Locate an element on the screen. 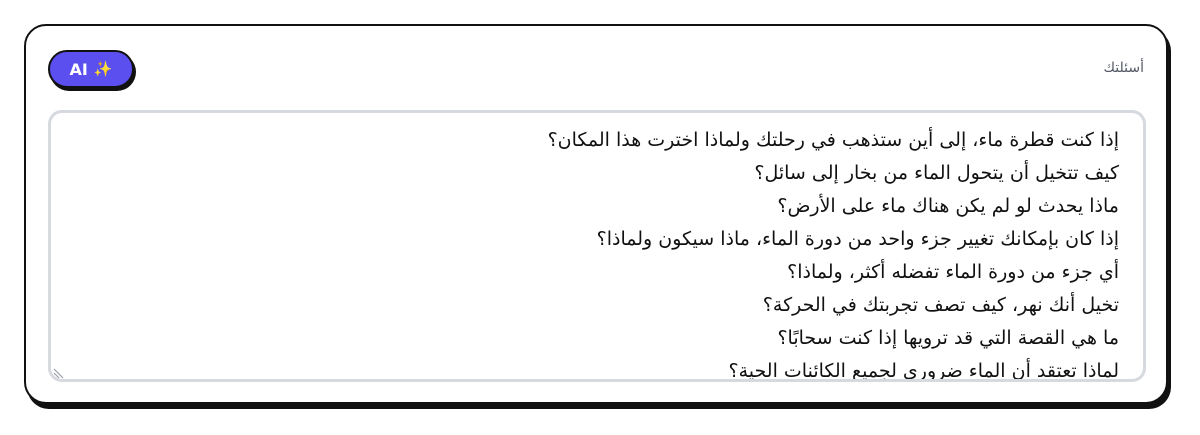 This screenshot has height=435, width=1200. ai-button-label: AI is located at coordinates (78, 69).